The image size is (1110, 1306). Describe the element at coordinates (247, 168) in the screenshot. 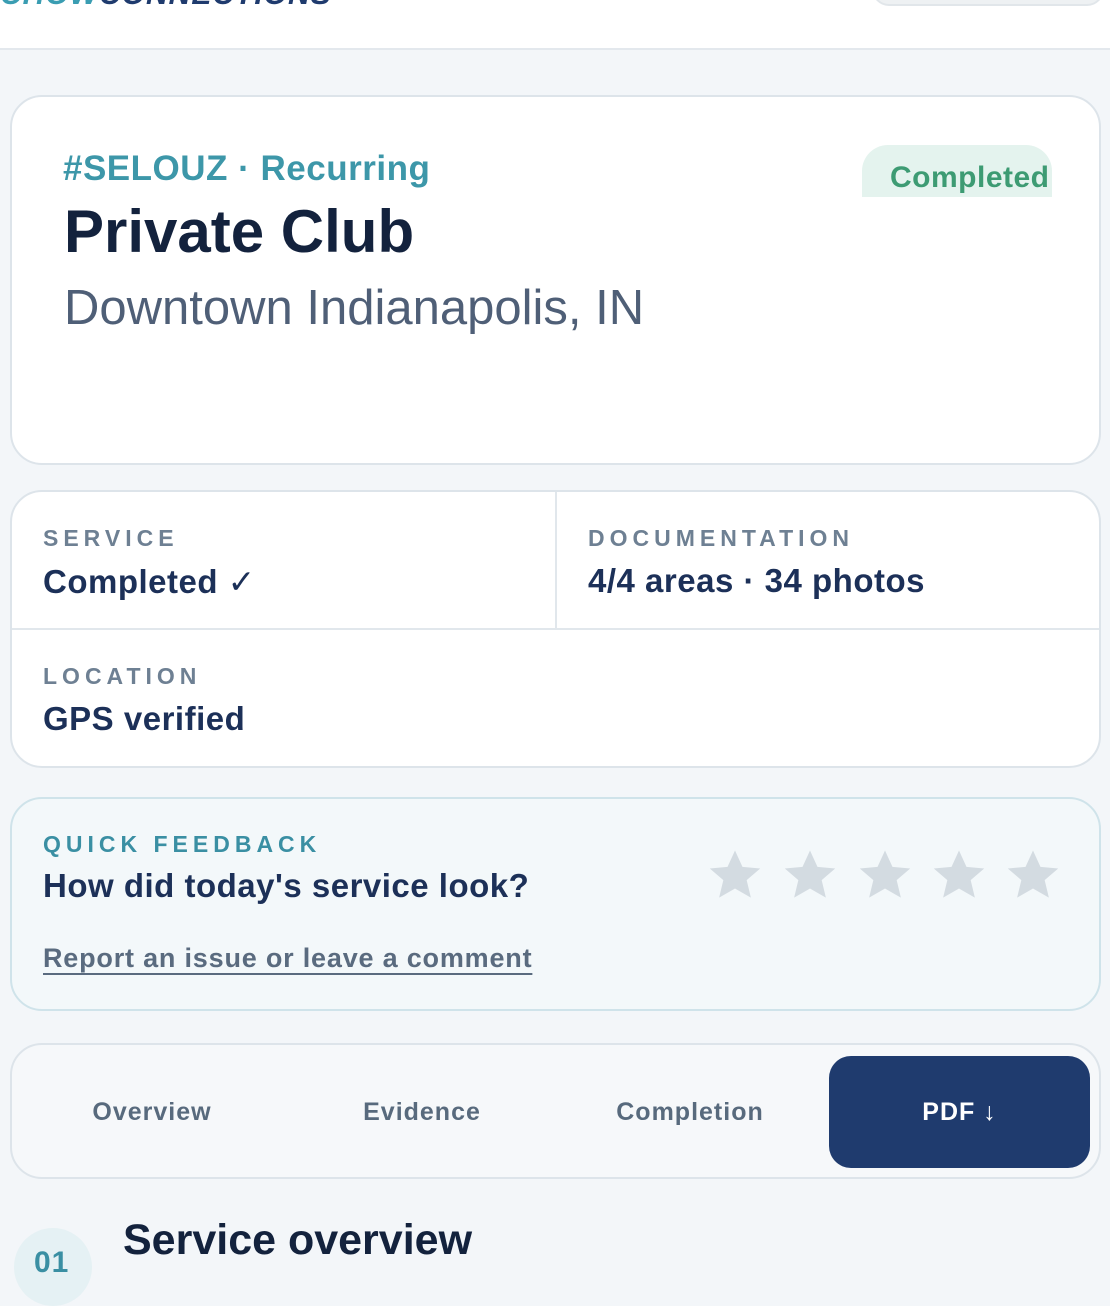

I see `job-reference: #SELOUZ · Recurring` at that location.